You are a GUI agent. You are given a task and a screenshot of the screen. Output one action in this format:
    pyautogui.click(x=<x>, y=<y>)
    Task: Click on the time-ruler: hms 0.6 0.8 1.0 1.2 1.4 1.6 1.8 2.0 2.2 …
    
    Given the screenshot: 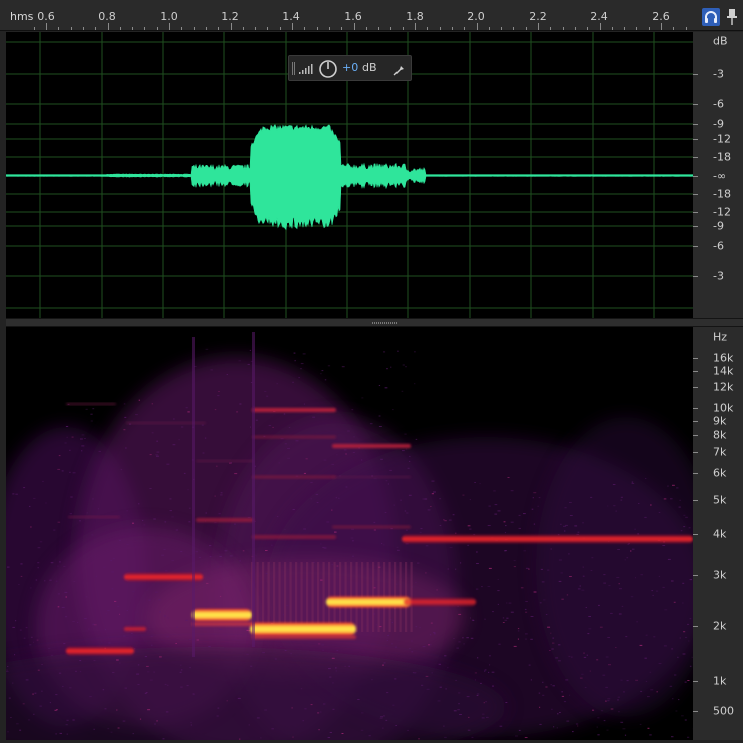 What is the action you would take?
    pyautogui.click(x=371, y=15)
    